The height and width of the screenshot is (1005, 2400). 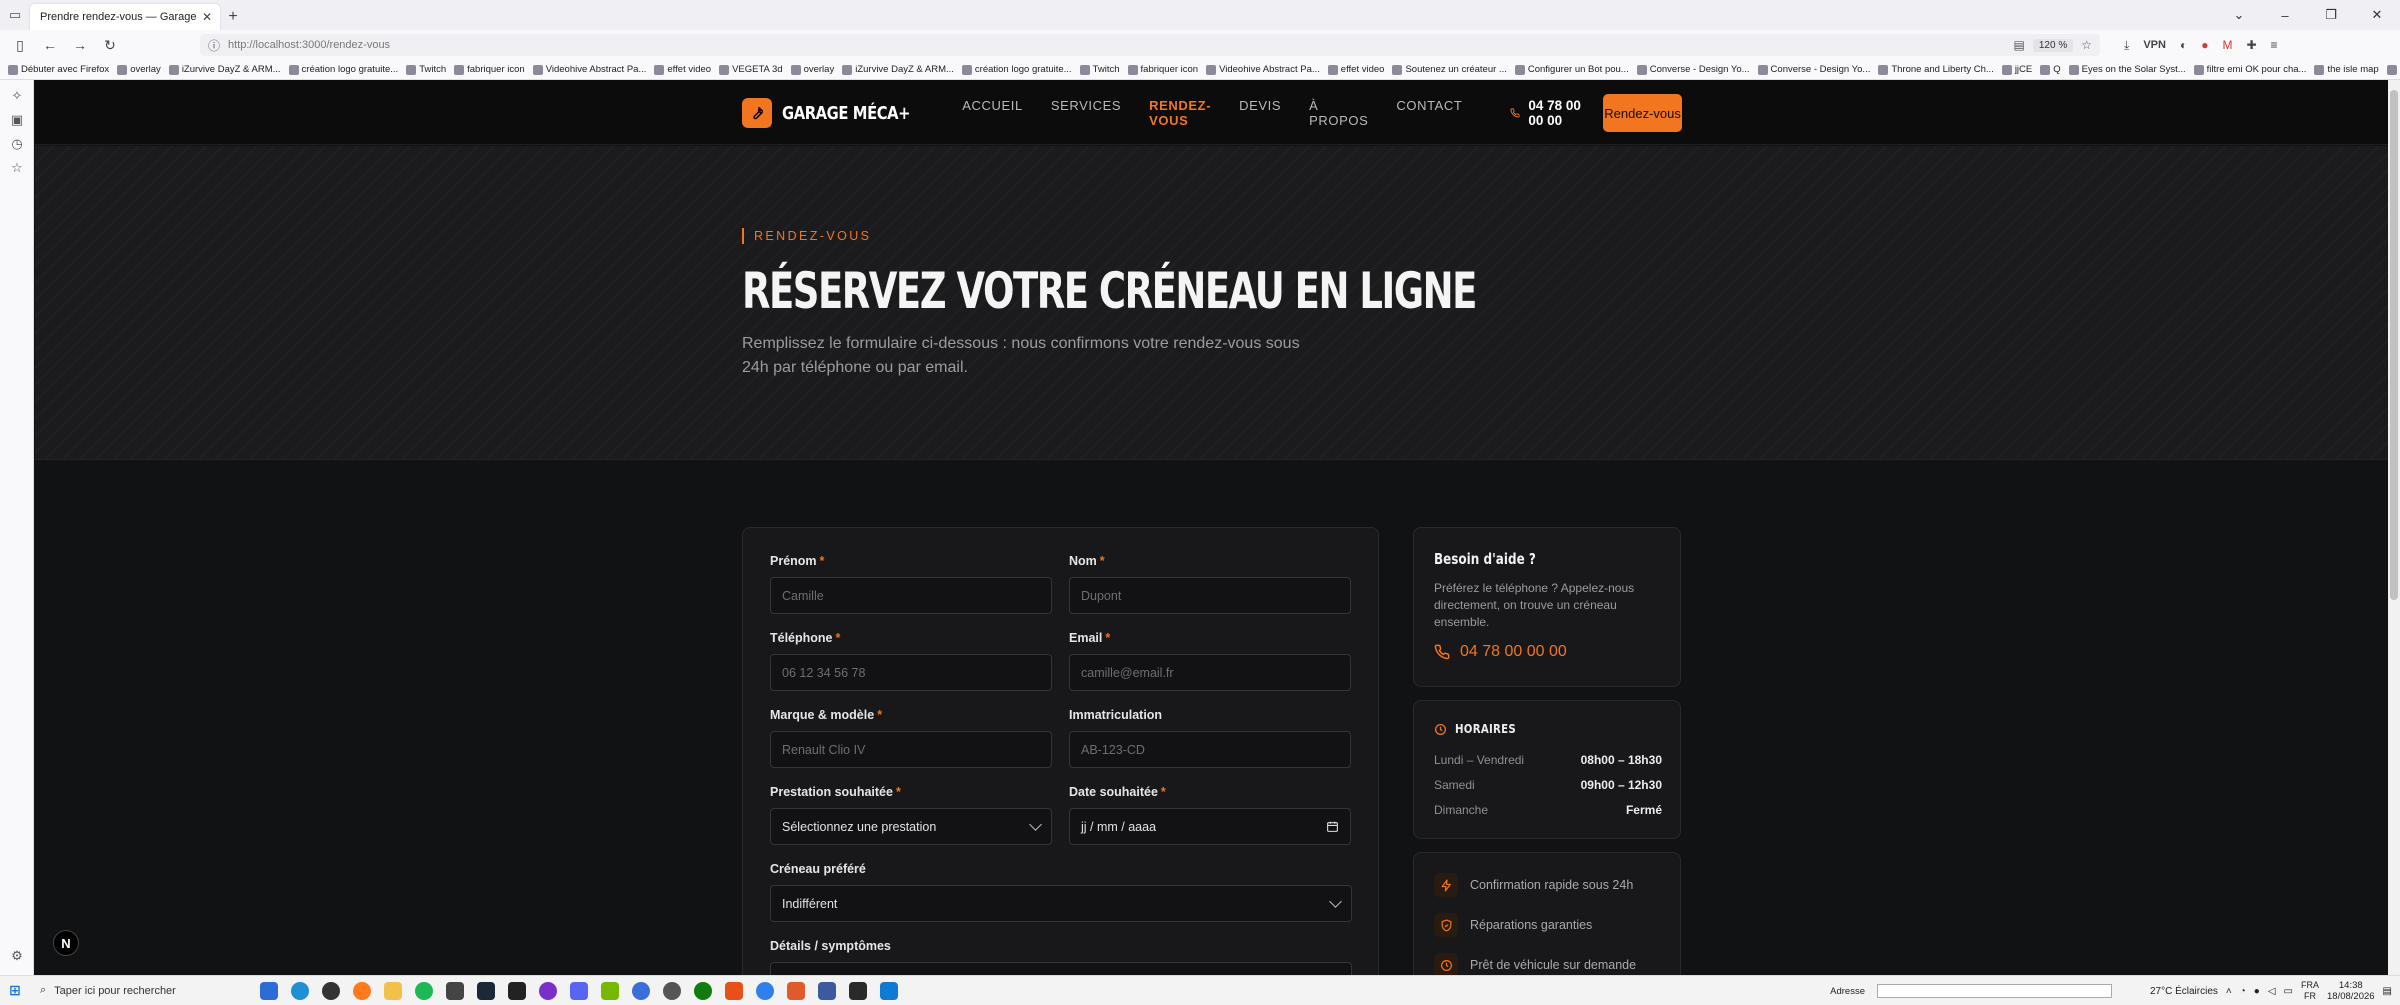 What do you see at coordinates (1061, 968) in the screenshot?
I see `details-textarea` at bounding box center [1061, 968].